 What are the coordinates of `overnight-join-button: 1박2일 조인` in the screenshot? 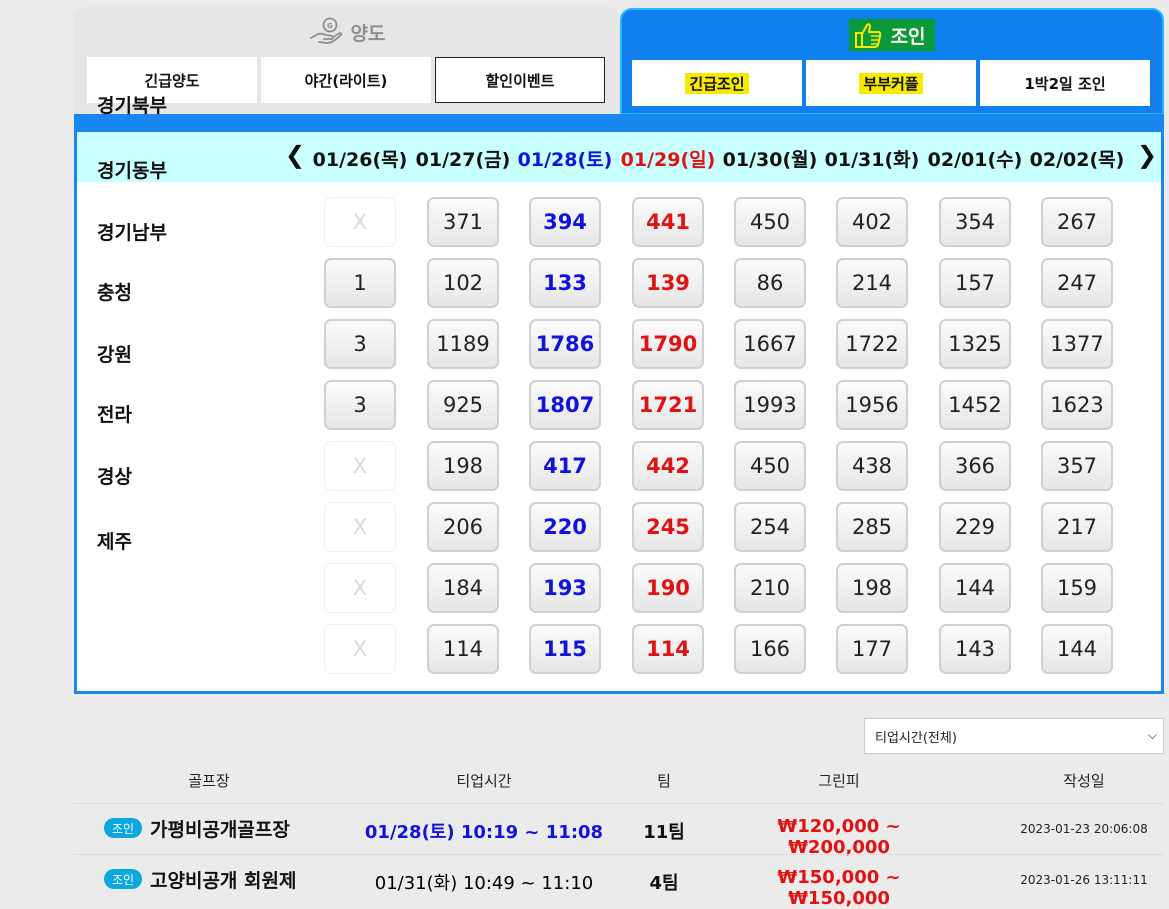 It's located at (1065, 83).